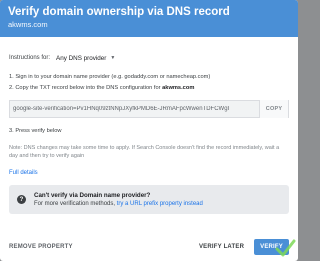  What do you see at coordinates (92, 195) in the screenshot?
I see `info-title: Can't verify via Domain name provider?` at bounding box center [92, 195].